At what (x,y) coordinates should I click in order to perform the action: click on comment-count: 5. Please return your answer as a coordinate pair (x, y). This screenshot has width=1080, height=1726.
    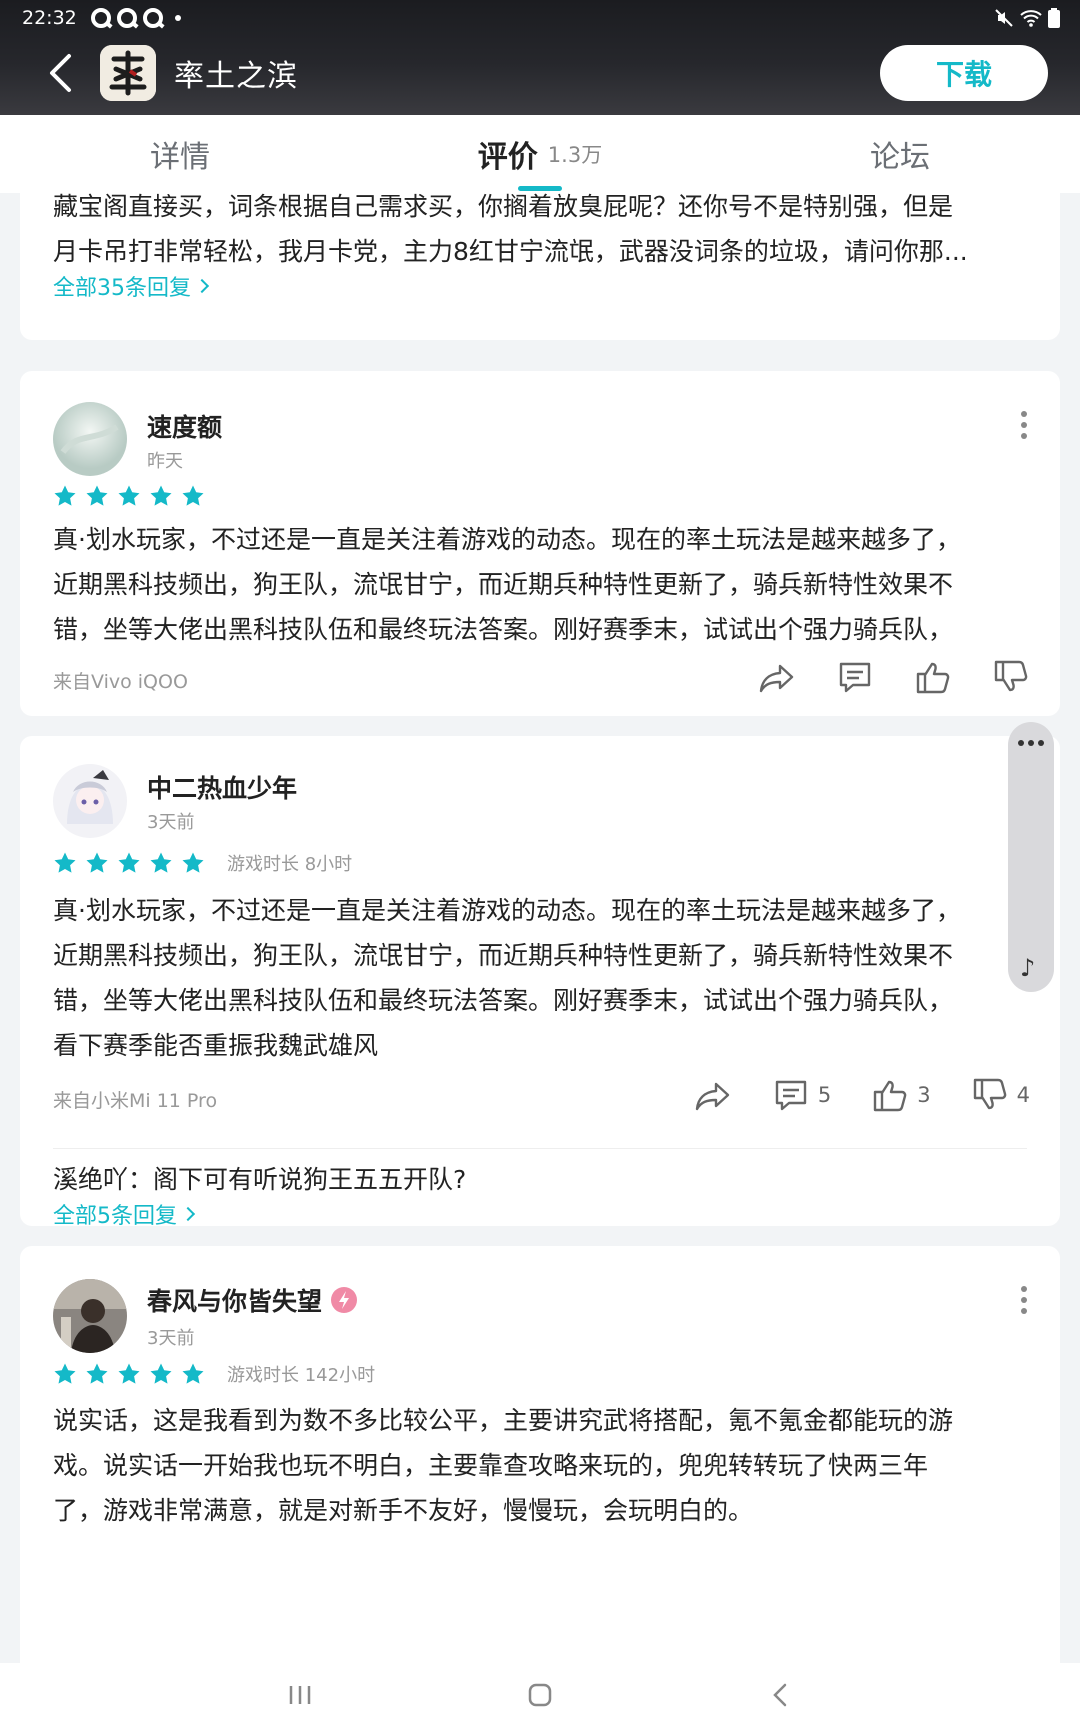
    Looking at the image, I should click on (824, 1095).